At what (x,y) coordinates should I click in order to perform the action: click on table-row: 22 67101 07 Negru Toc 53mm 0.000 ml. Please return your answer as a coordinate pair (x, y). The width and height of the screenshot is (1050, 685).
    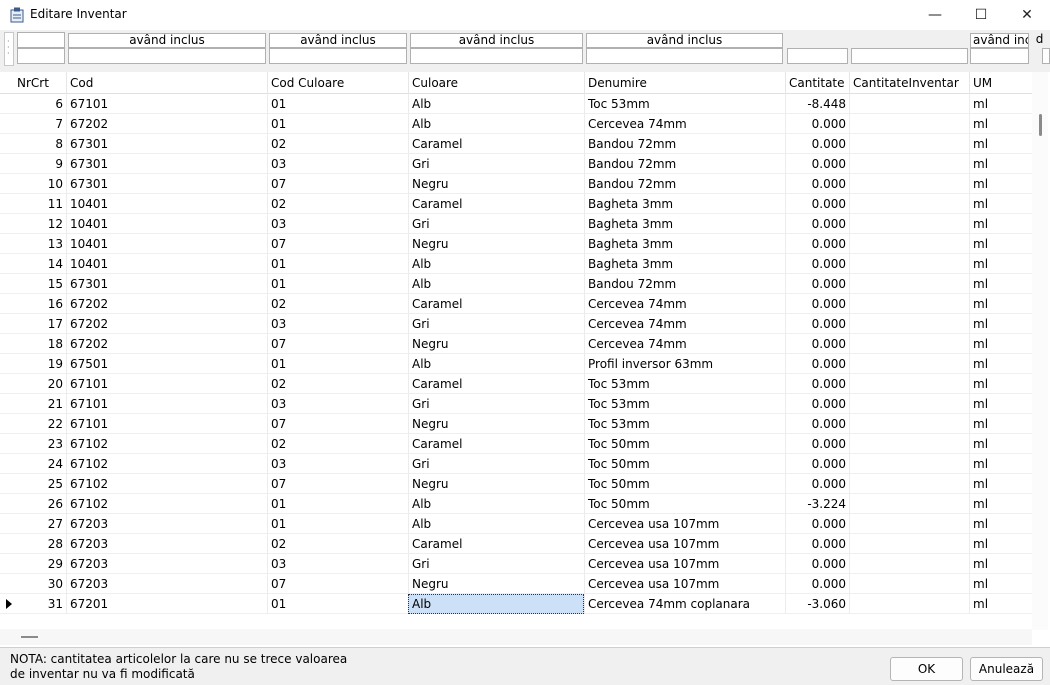
    Looking at the image, I should click on (516, 424).